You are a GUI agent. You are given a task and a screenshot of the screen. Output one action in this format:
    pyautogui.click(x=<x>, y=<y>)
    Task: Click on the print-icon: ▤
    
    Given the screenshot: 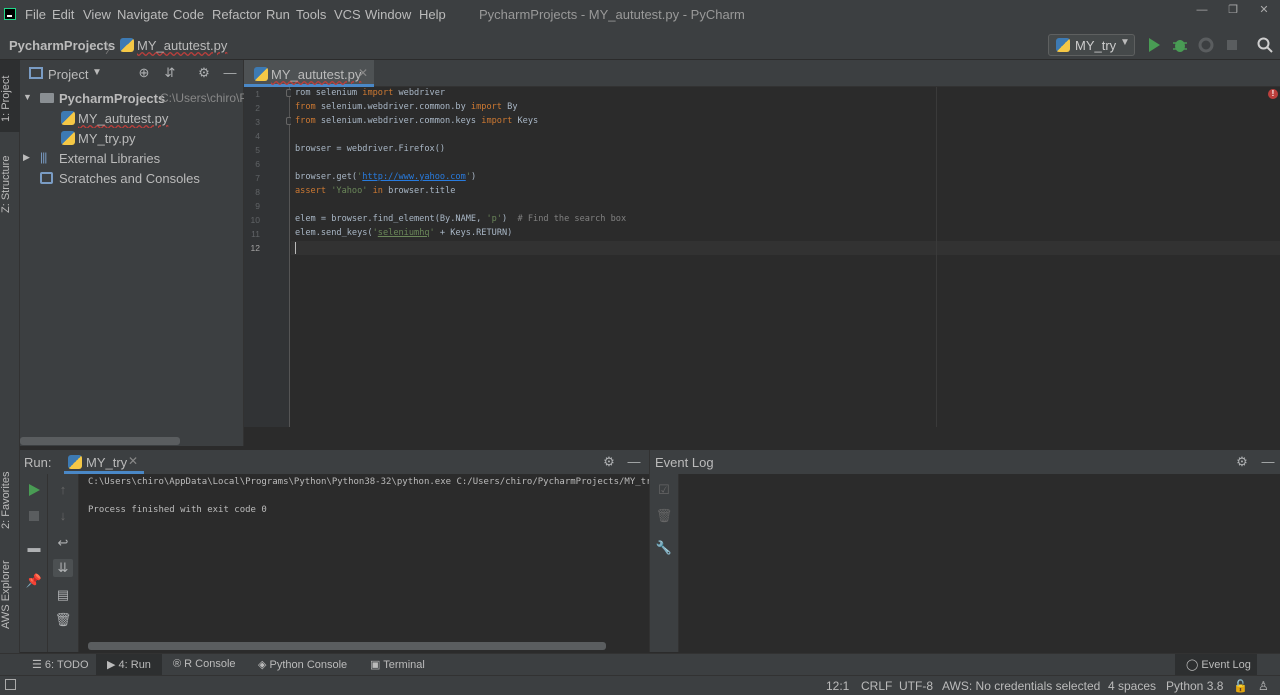 What is the action you would take?
    pyautogui.click(x=63, y=595)
    